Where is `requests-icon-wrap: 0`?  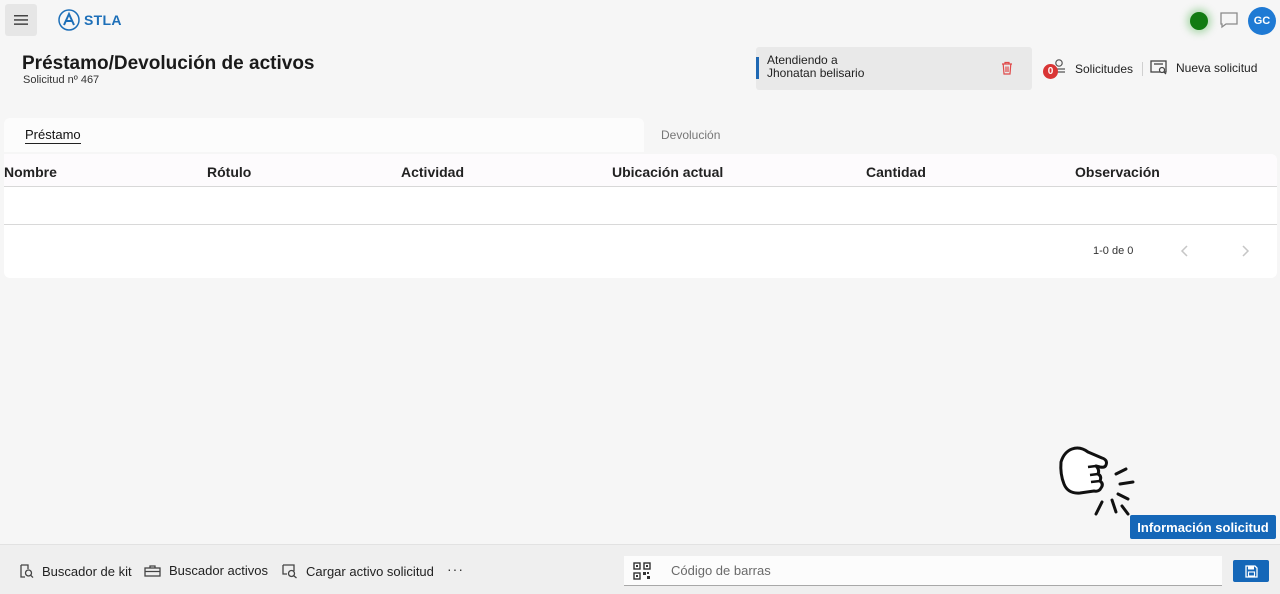
requests-icon-wrap: 0 is located at coordinates (1056, 69).